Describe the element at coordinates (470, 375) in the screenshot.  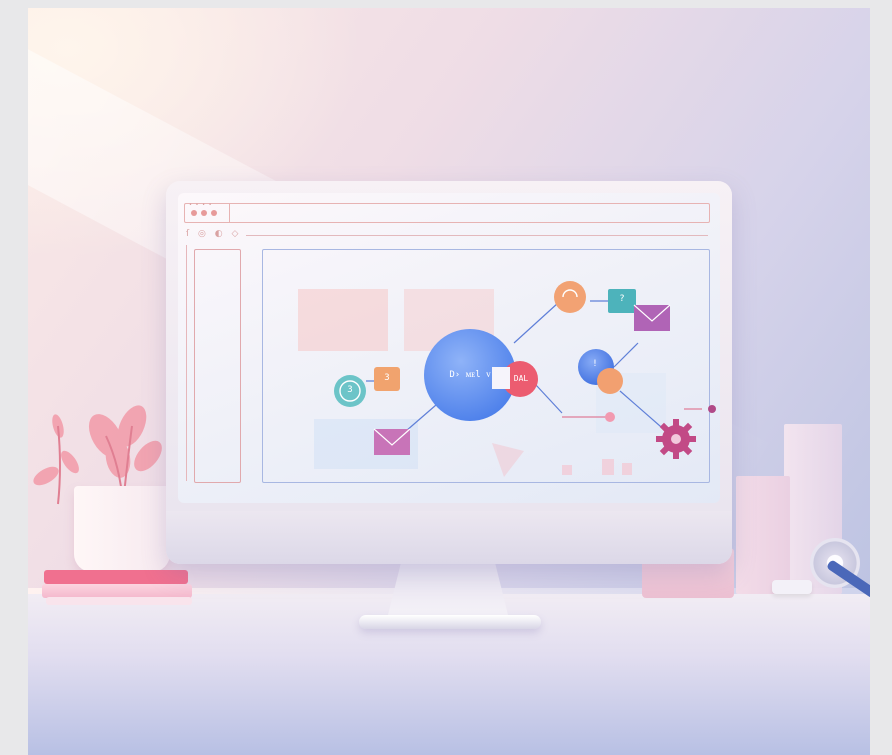
I see `node-main-label: D› ᴍᴇl ᴠ` at that location.